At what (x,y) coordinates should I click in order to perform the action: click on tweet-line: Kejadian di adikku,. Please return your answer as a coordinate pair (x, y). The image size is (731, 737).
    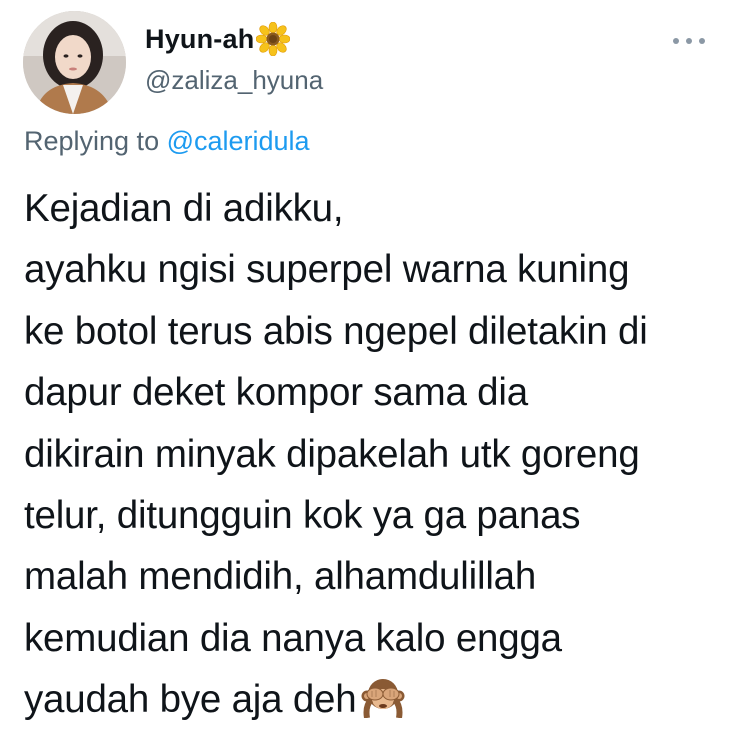
    Looking at the image, I should click on (184, 208).